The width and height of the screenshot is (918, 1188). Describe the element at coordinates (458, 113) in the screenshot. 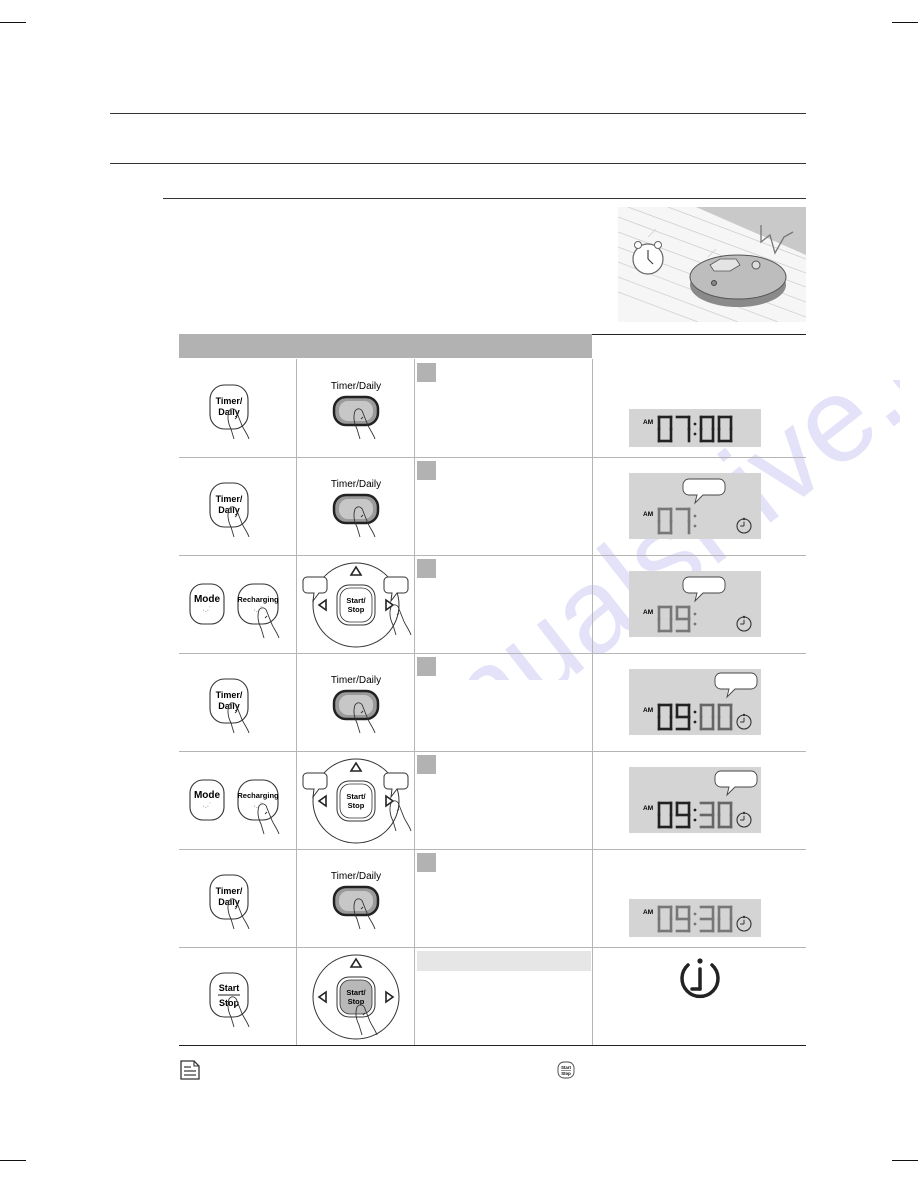

I see `header-rule-top` at that location.